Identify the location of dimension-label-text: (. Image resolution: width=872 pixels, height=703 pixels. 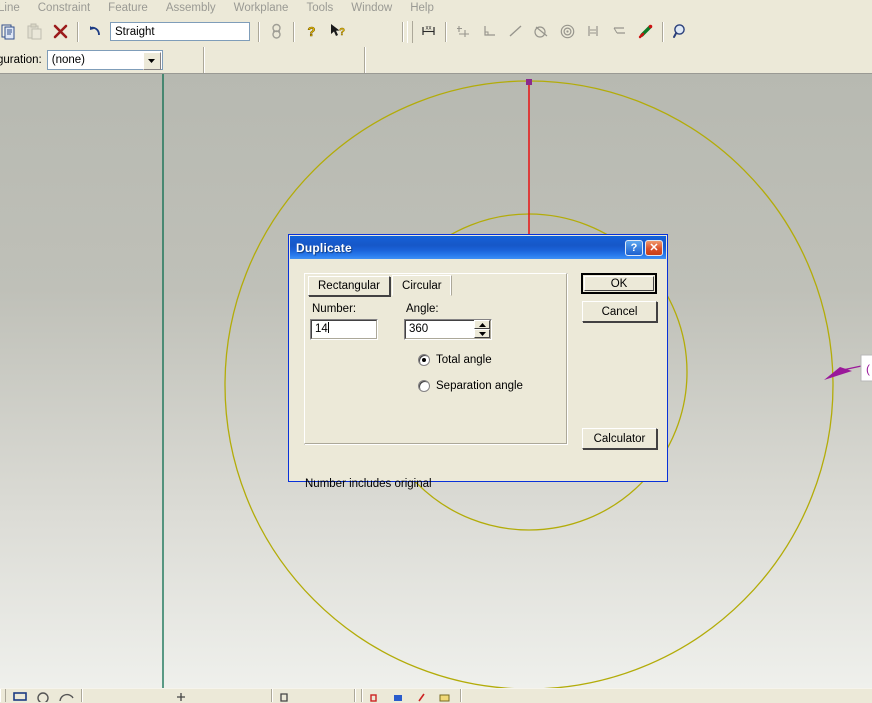
(868, 369).